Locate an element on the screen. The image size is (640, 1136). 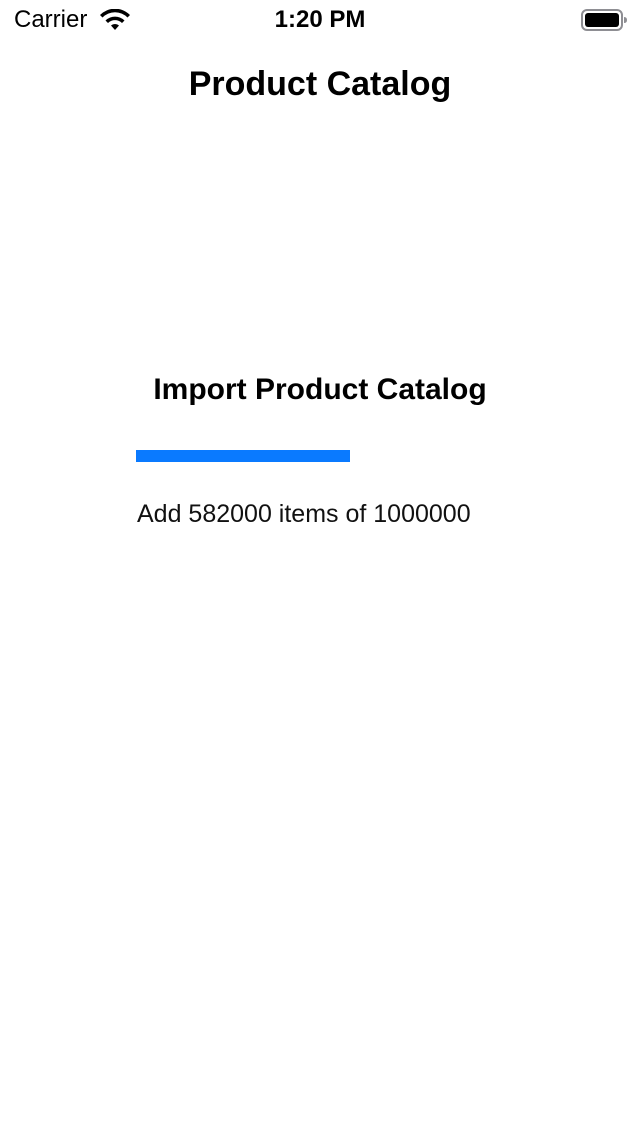
nav-title: Product Catalog is located at coordinates (320, 84).